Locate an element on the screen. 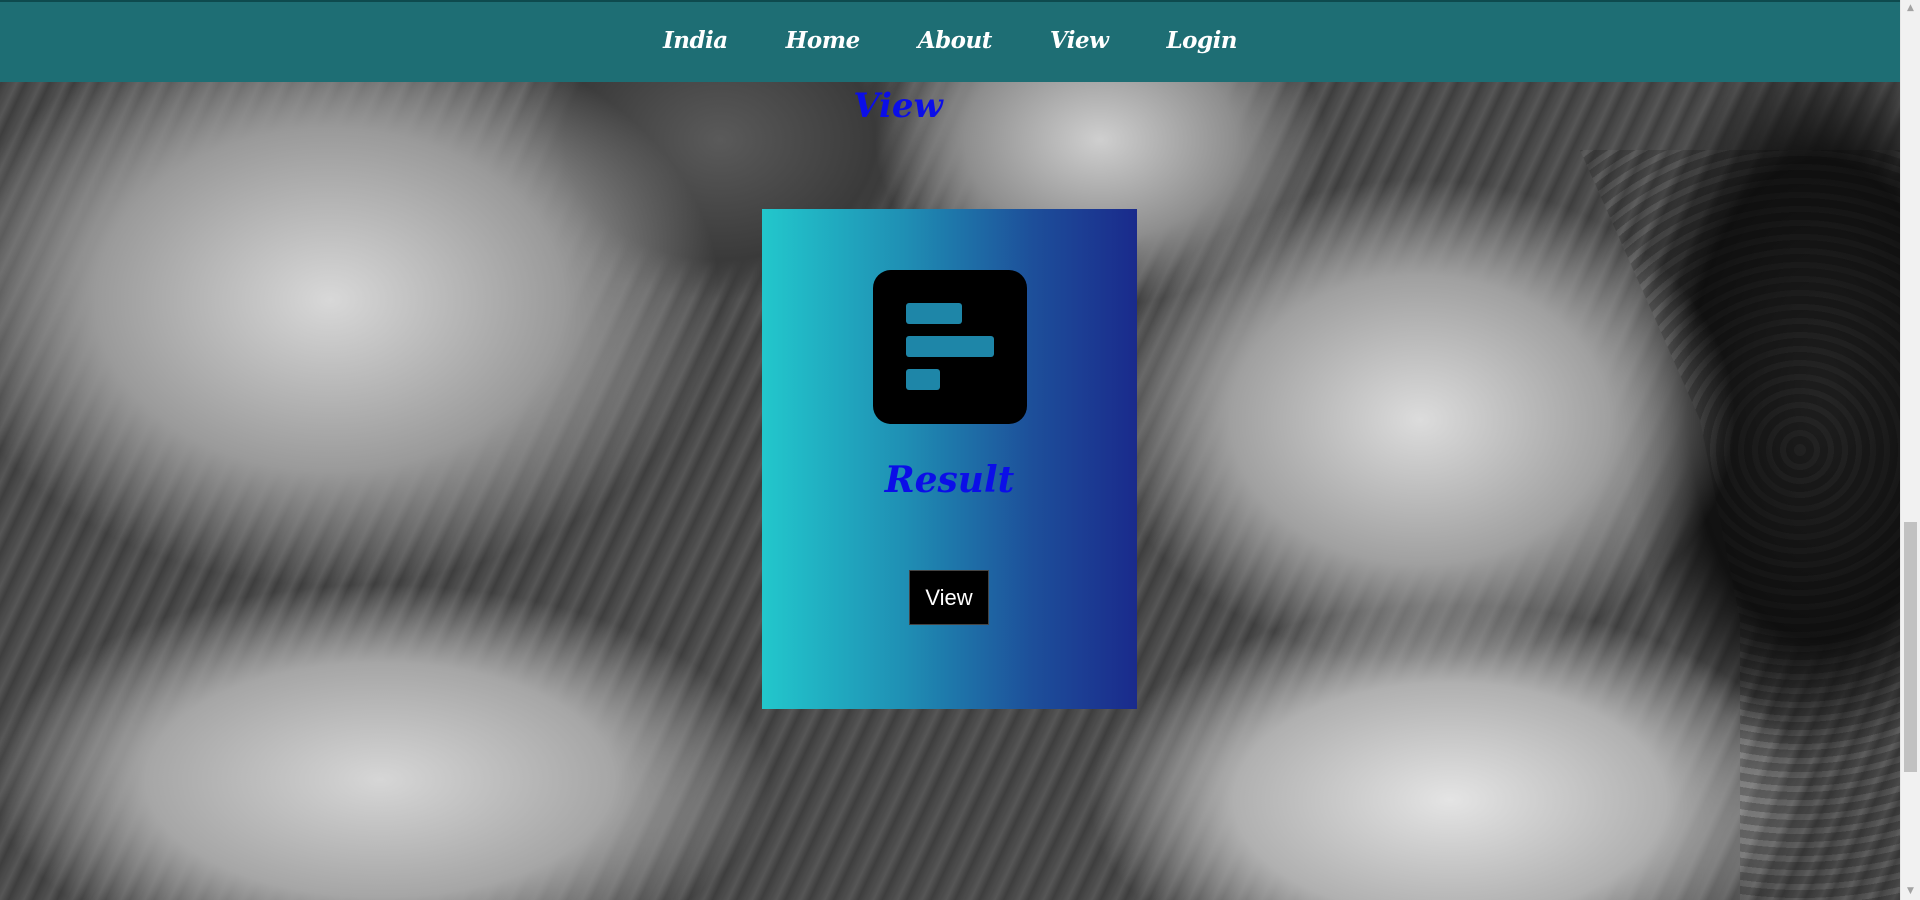 This screenshot has height=900, width=1920. card-title: Result is located at coordinates (949, 480).